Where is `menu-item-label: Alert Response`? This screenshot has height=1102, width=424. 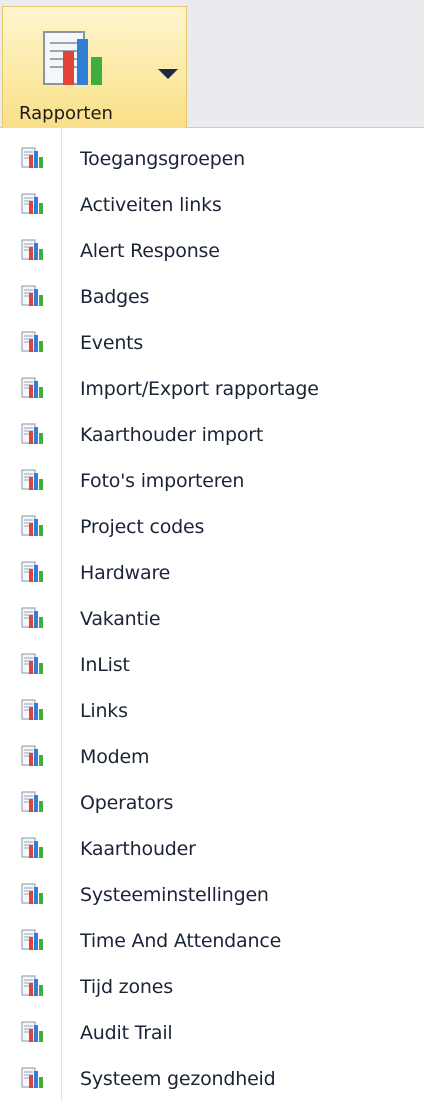 menu-item-label: Alert Response is located at coordinates (150, 251).